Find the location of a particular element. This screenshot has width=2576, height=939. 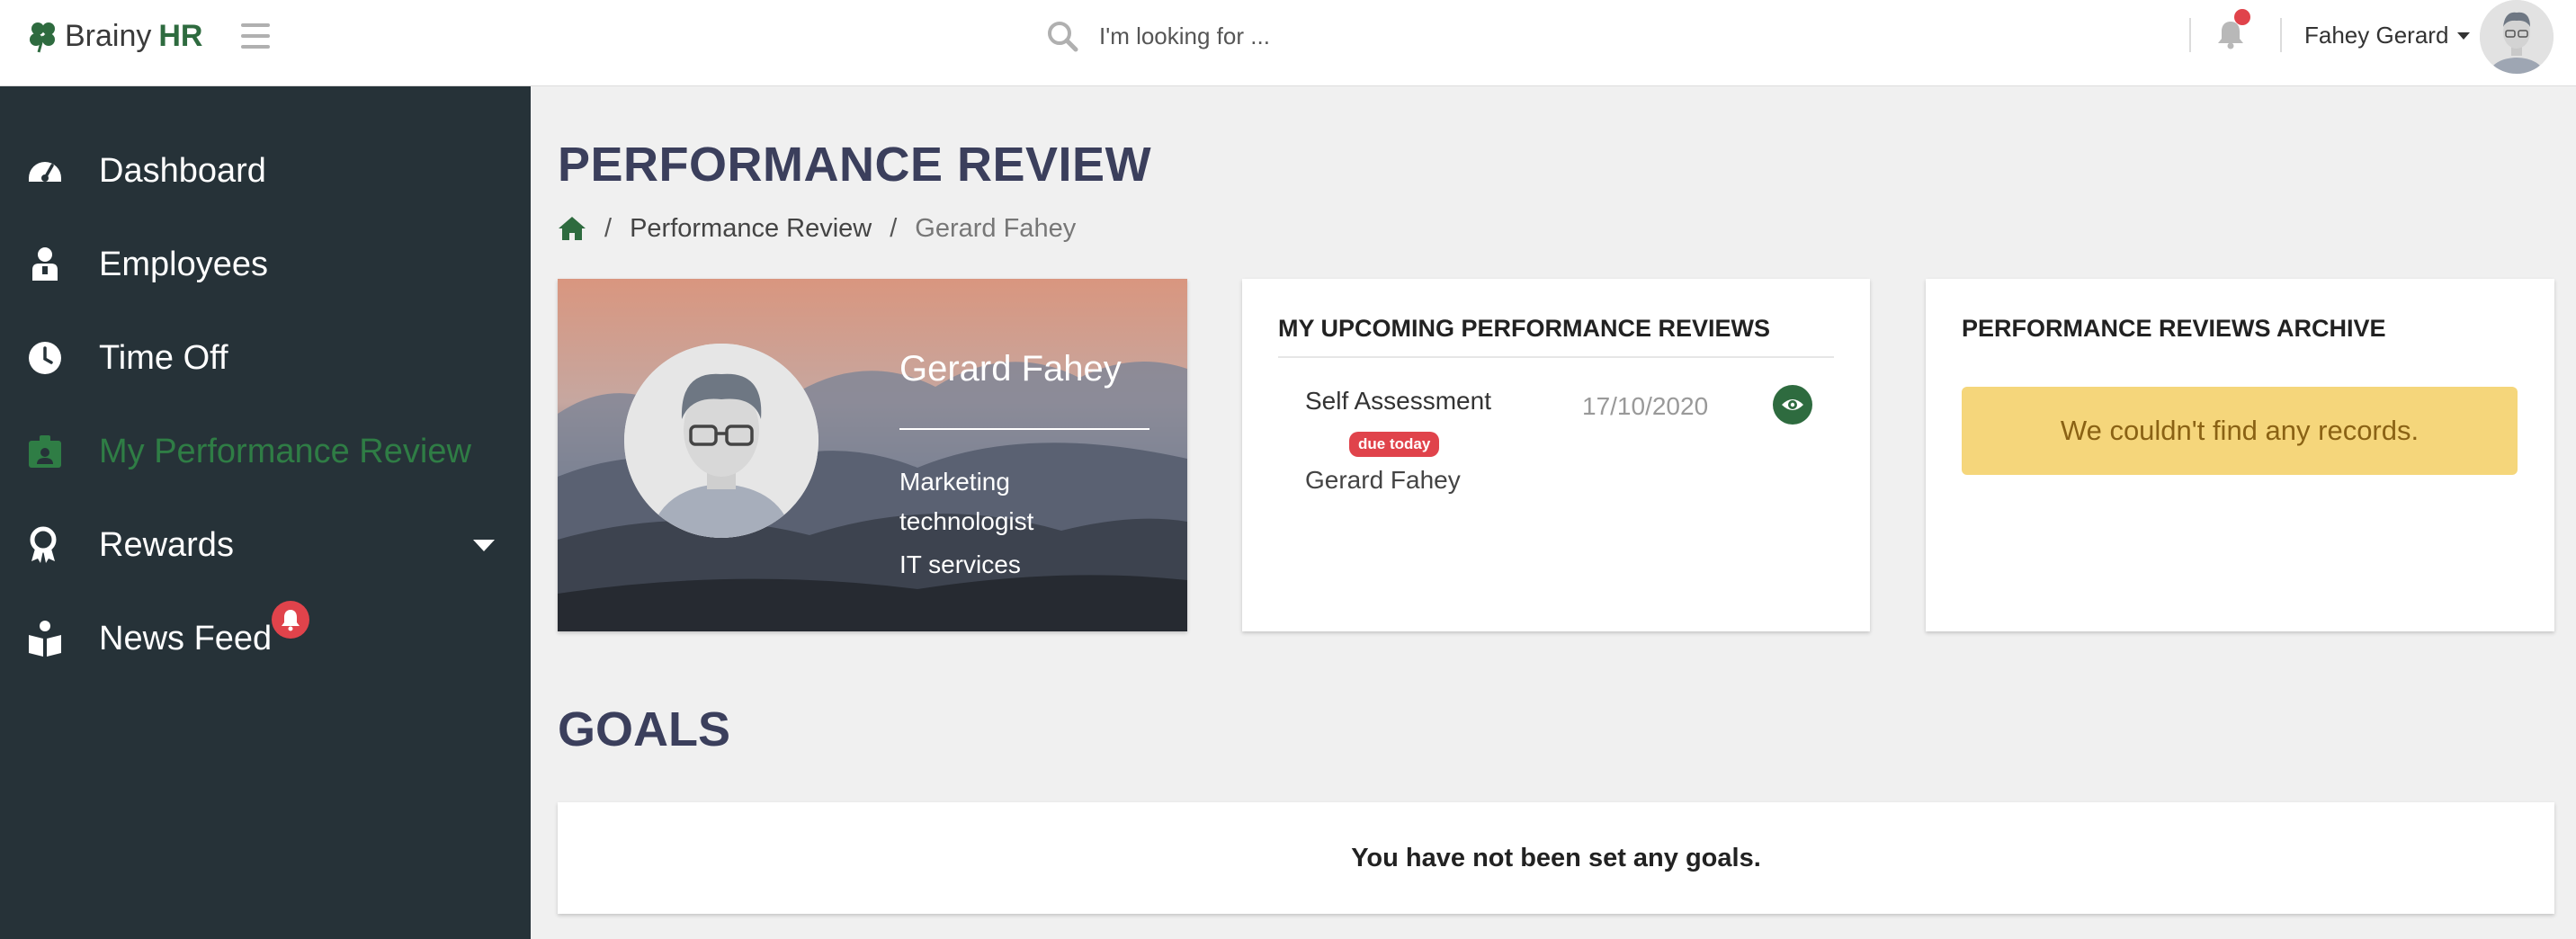

review-date: 17/10/2020 is located at coordinates (1645, 406).